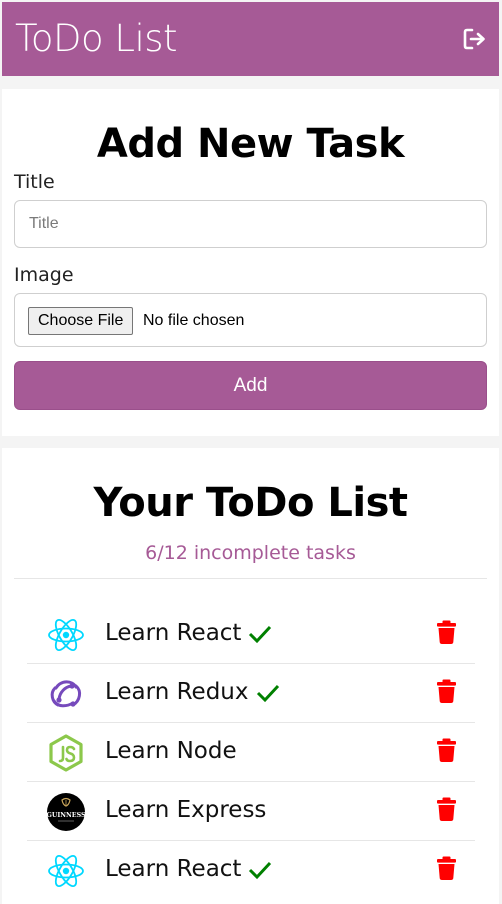 The width and height of the screenshot is (502, 904). I want to click on title-input, so click(250, 224).